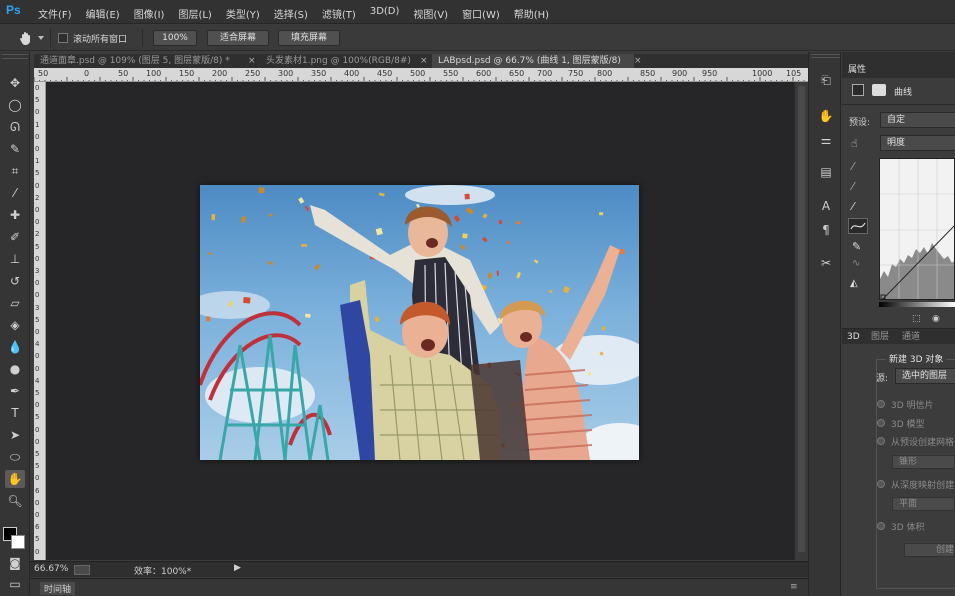 The width and height of the screenshot is (955, 596). What do you see at coordinates (881, 404) in the screenshot?
I see `postcard-radio` at bounding box center [881, 404].